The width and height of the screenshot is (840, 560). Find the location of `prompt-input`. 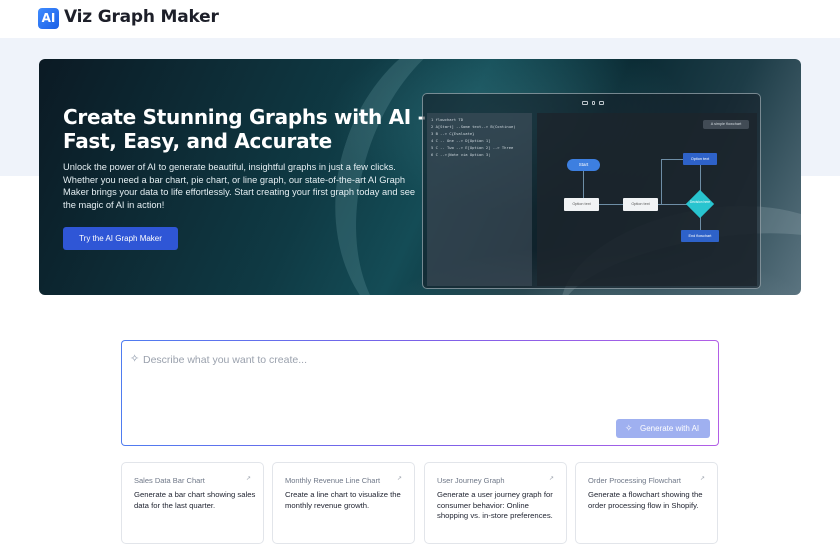

prompt-input is located at coordinates (423, 360).